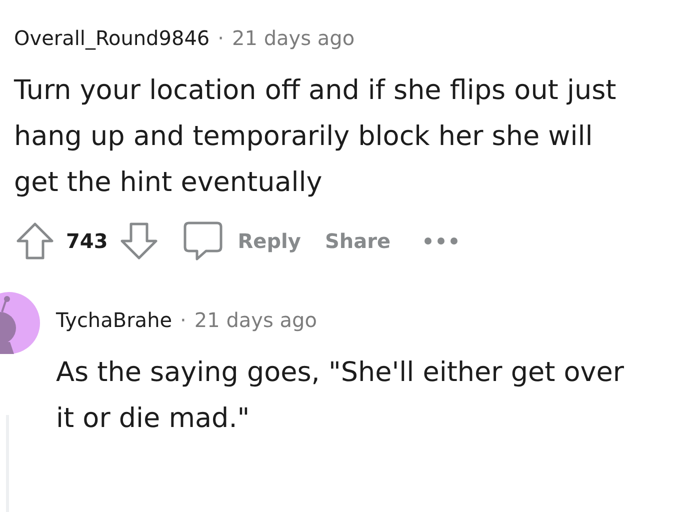  What do you see at coordinates (203, 241) in the screenshot?
I see `comment-icon` at bounding box center [203, 241].